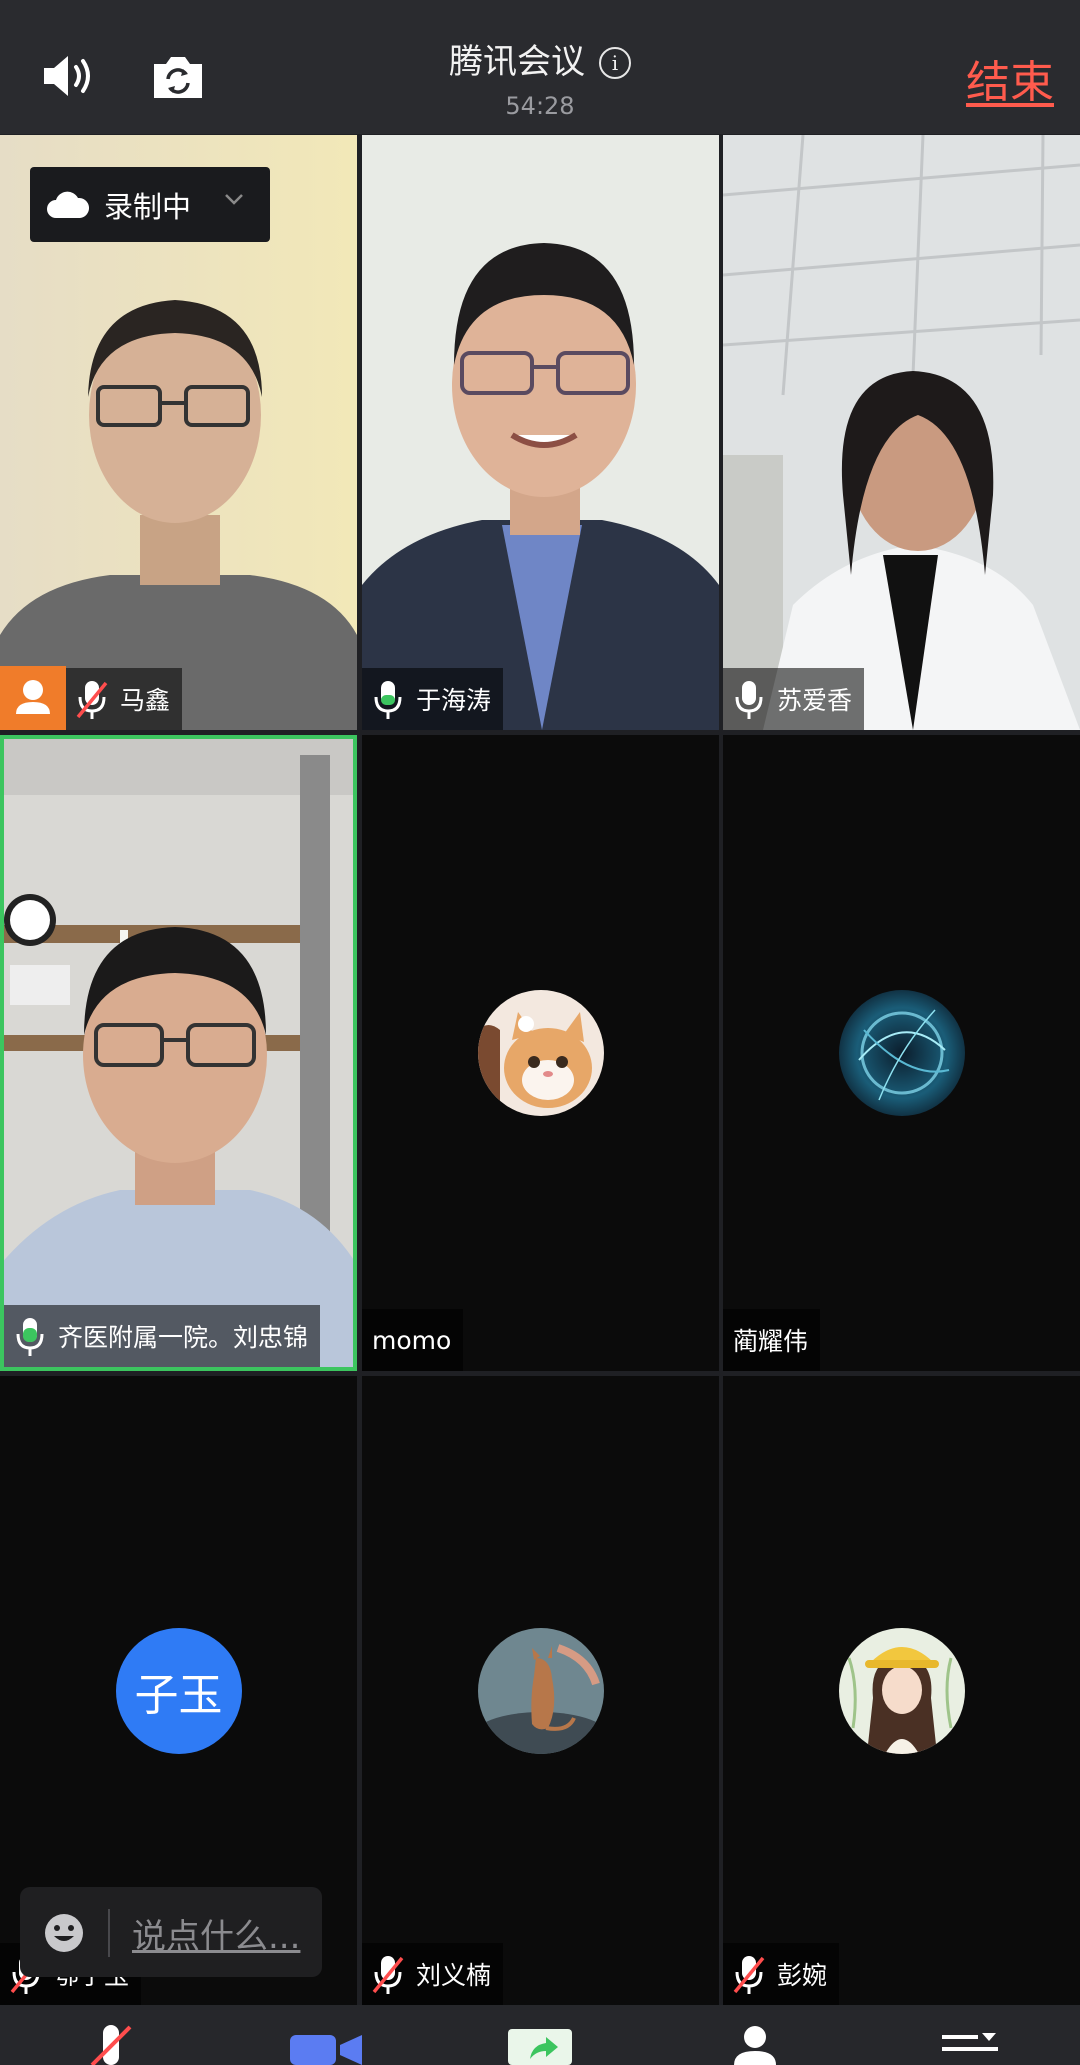 This screenshot has width=1080, height=2065. I want to click on participant-name-tag: momo, so click(413, 1340).